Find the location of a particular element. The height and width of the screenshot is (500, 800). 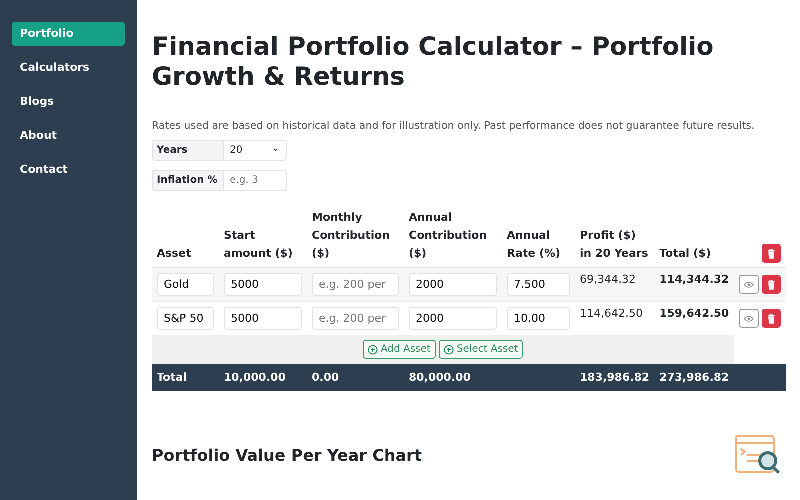

page-title: Financial Portfolio Calculator – Portfolio Growth & Returns is located at coordinates (433, 62).